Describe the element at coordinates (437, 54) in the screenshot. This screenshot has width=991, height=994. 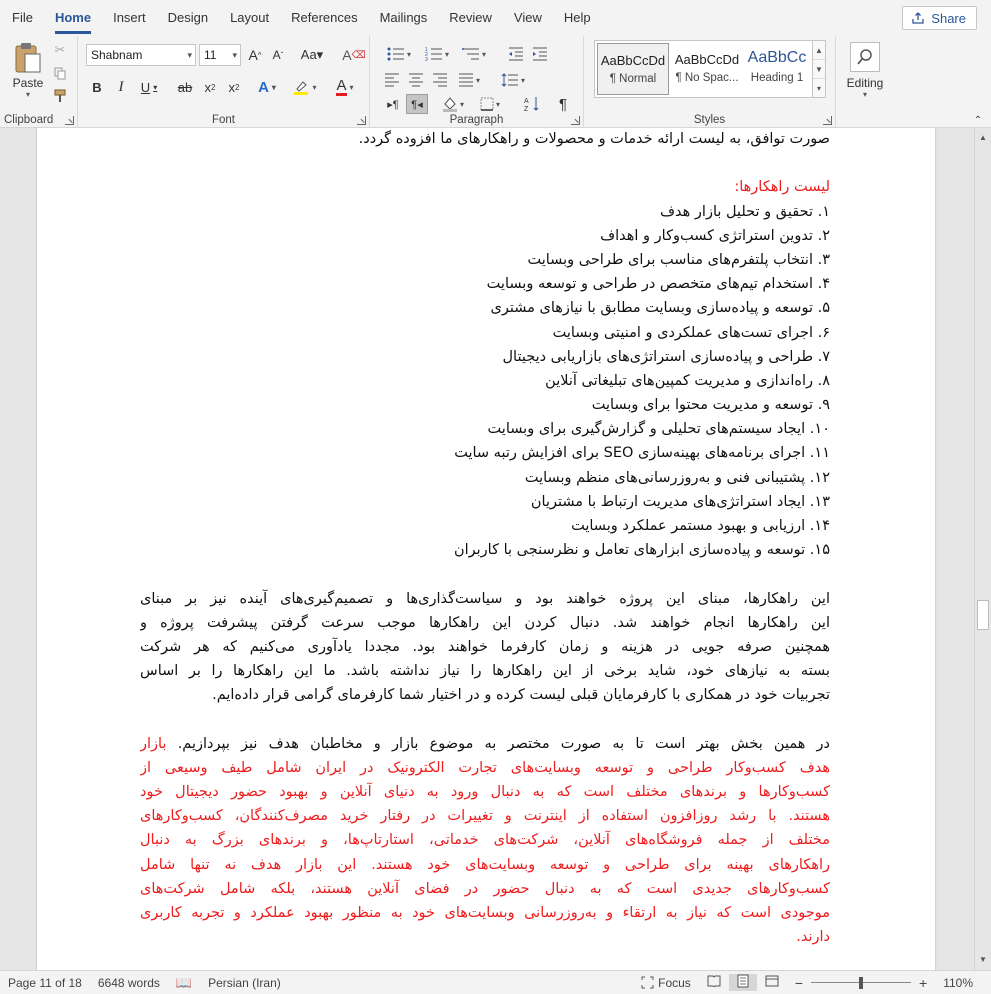
I see `numbering-icon: 1 2 3 ▾` at that location.